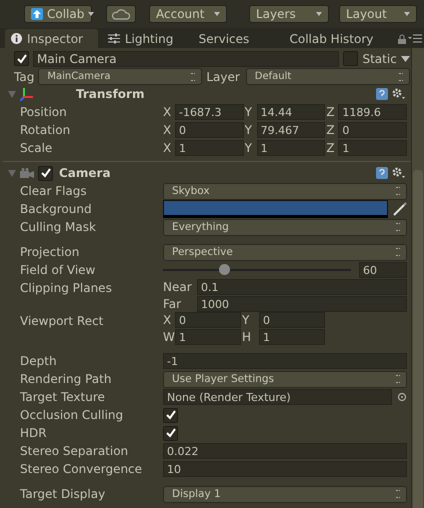  What do you see at coordinates (275, 209) in the screenshot?
I see `color-swatch` at bounding box center [275, 209].